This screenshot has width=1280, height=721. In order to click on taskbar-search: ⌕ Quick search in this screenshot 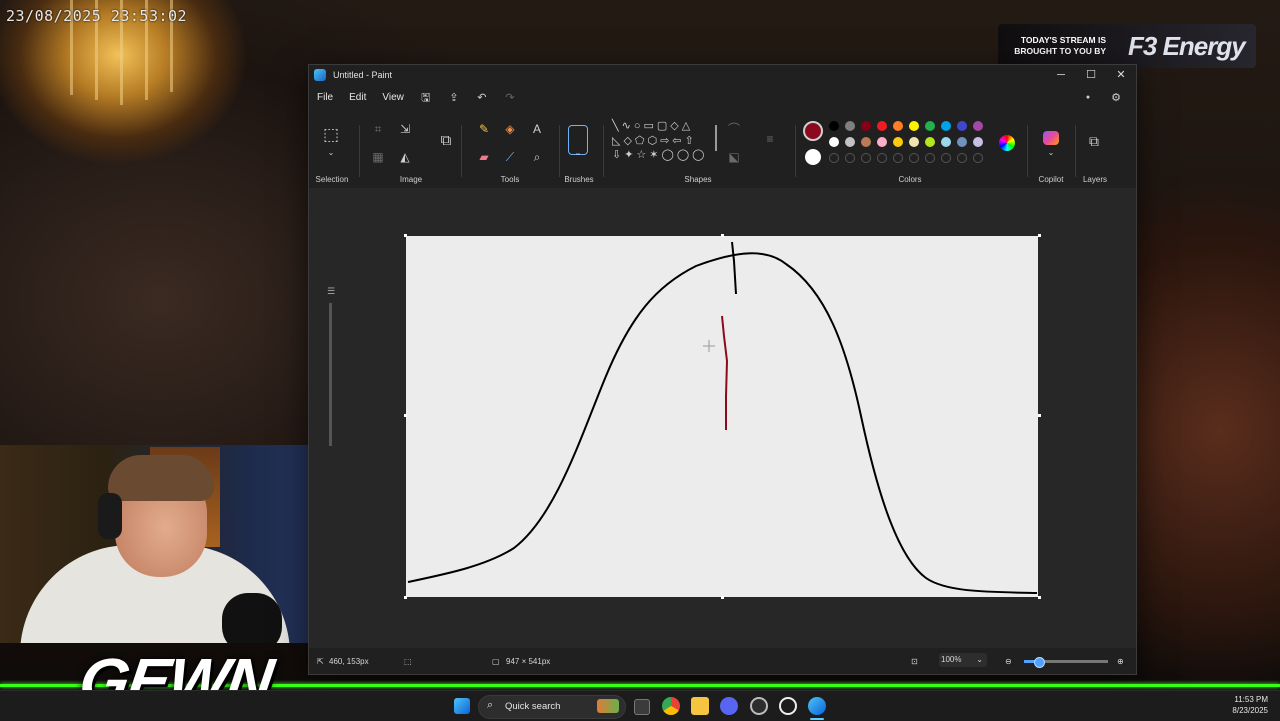, I will do `click(552, 707)`.